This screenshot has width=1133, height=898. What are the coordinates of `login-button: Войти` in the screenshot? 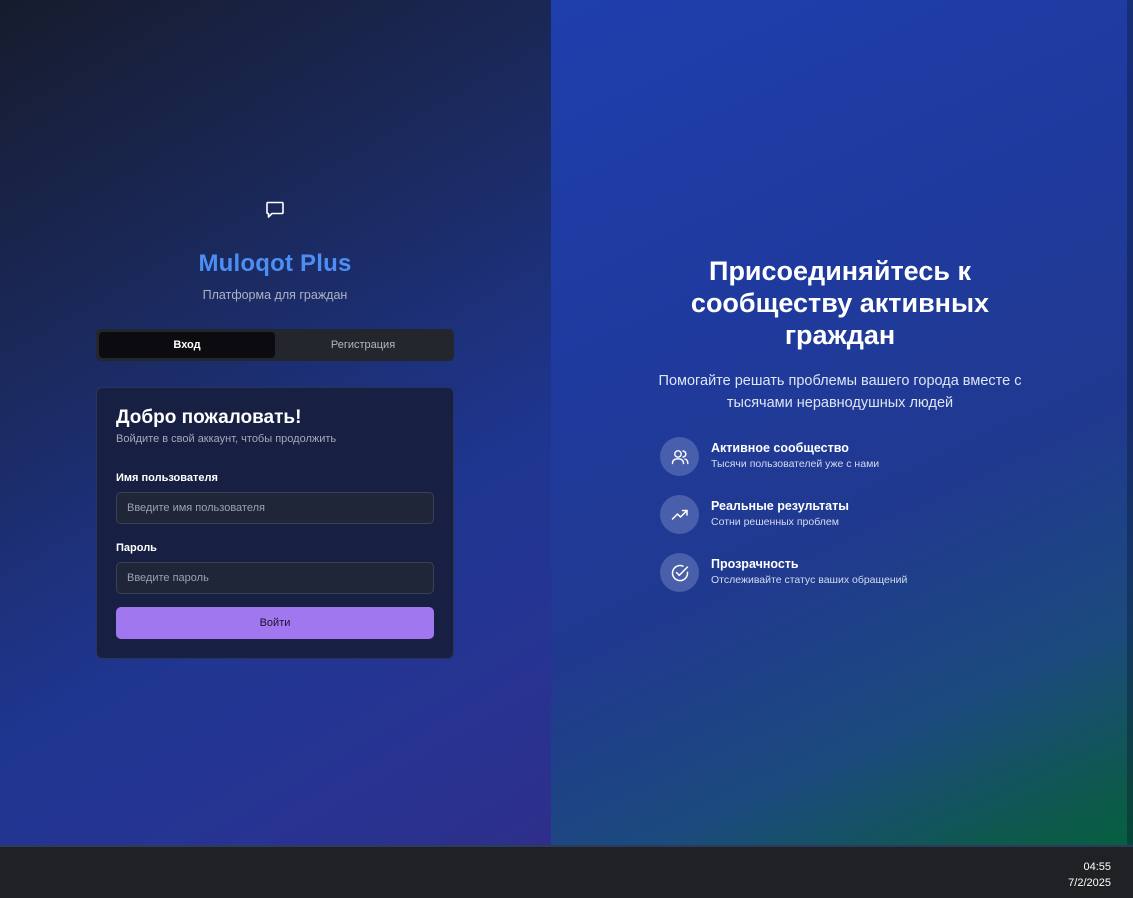 It's located at (275, 623).